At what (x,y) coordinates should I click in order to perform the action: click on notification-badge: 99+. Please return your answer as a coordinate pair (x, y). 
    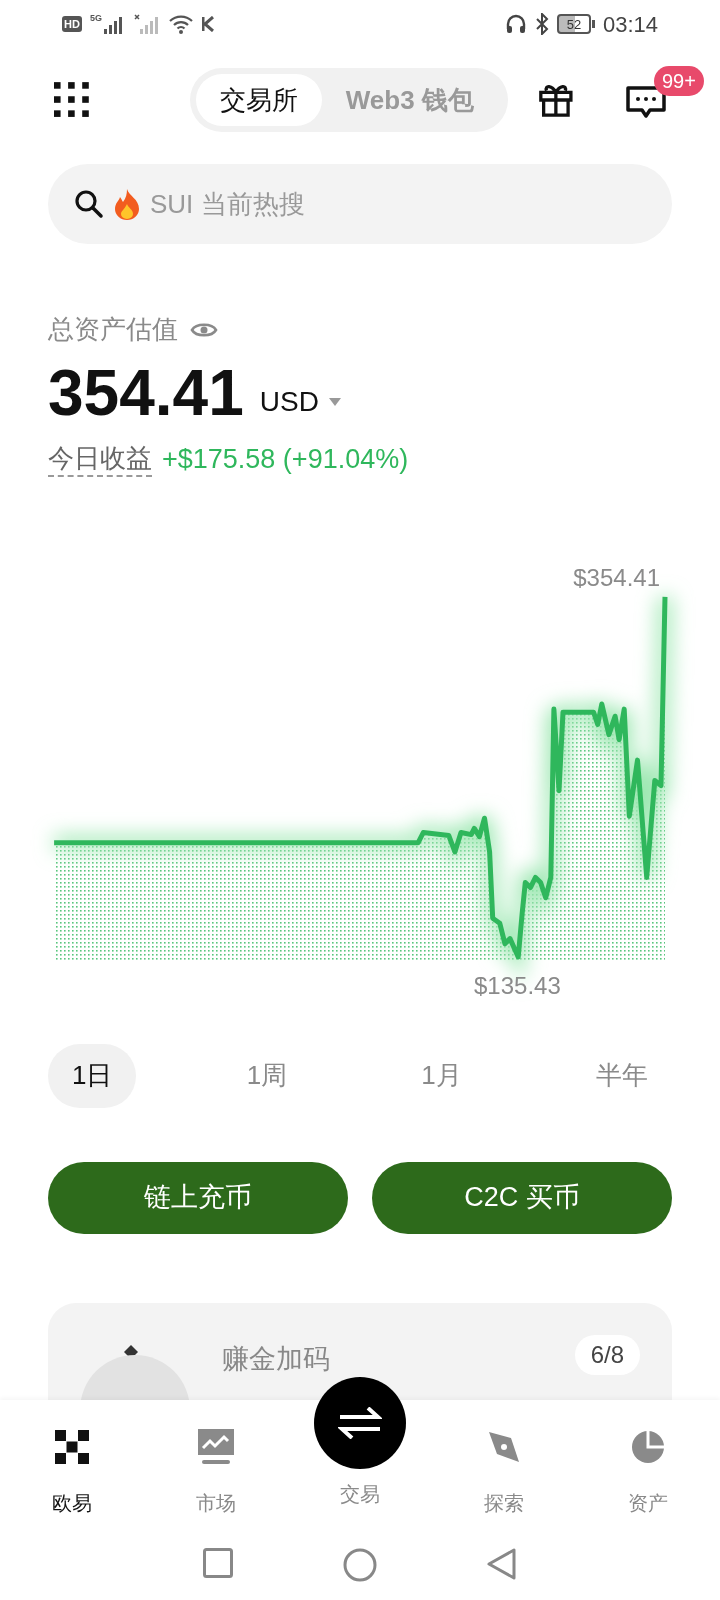
    Looking at the image, I should click on (679, 81).